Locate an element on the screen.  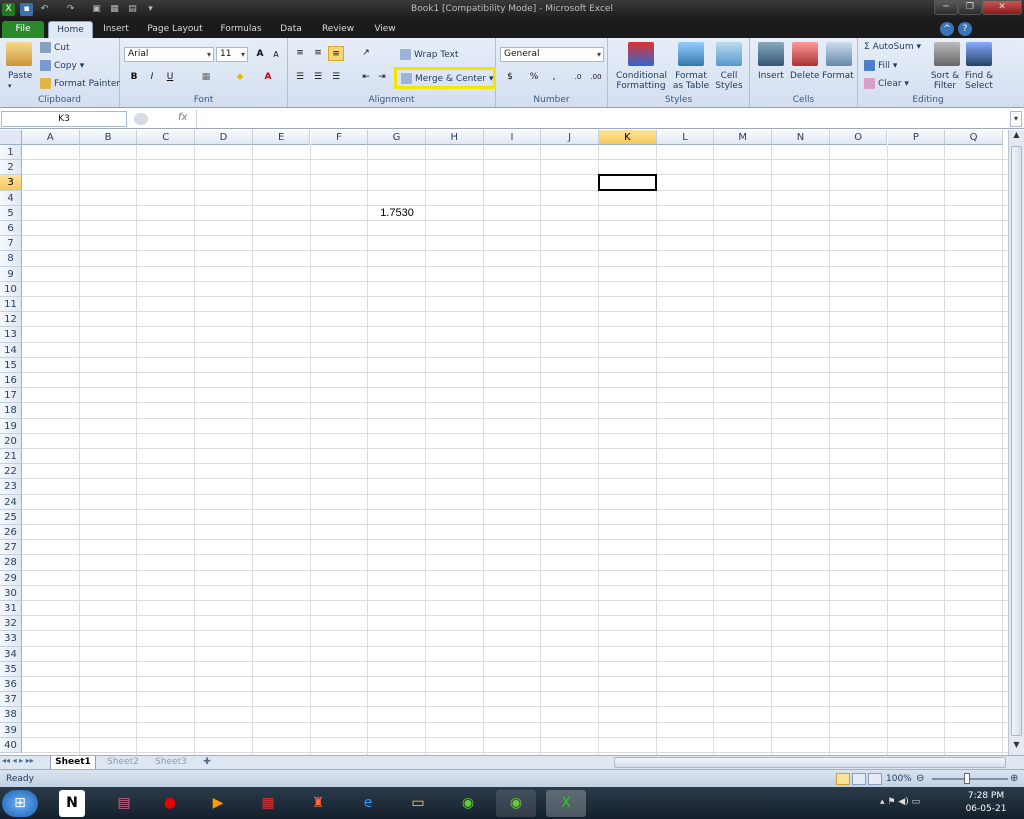
align-right-icon: ☰ is located at coordinates (336, 77).